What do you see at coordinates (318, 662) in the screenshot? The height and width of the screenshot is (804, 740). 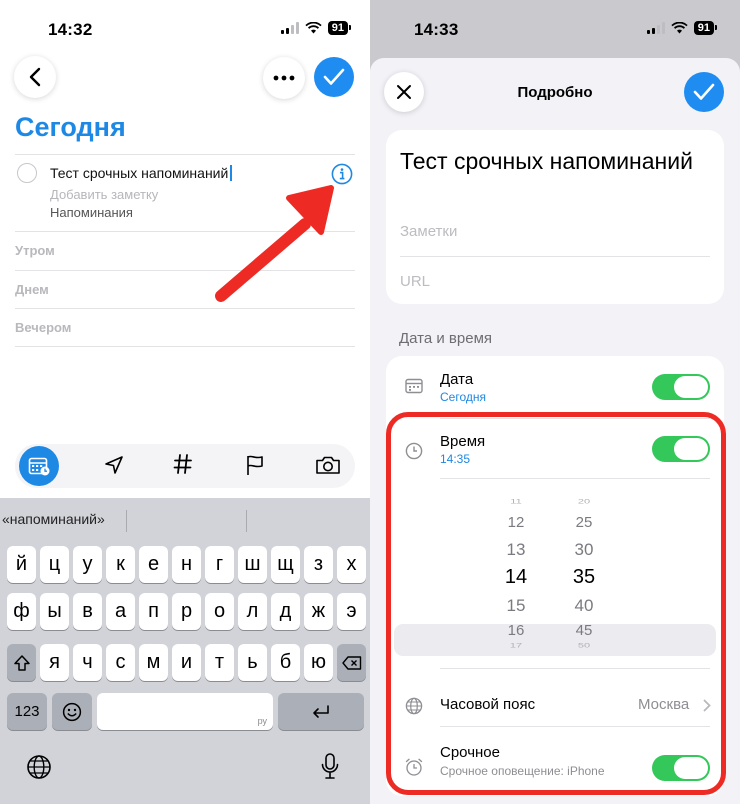 I see `key: ю` at bounding box center [318, 662].